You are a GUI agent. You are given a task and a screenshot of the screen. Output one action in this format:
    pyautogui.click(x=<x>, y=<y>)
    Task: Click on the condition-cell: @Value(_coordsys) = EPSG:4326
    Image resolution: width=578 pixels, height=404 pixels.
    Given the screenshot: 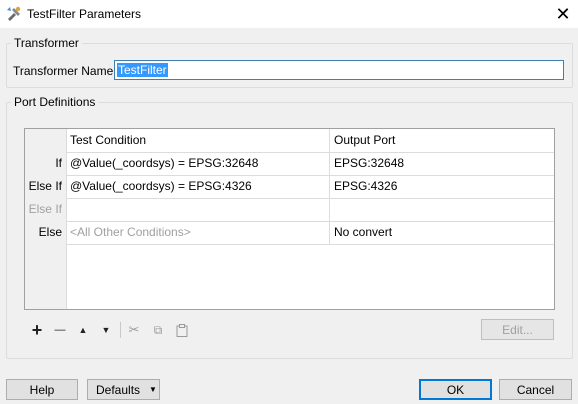 What is the action you would take?
    pyautogui.click(x=200, y=186)
    